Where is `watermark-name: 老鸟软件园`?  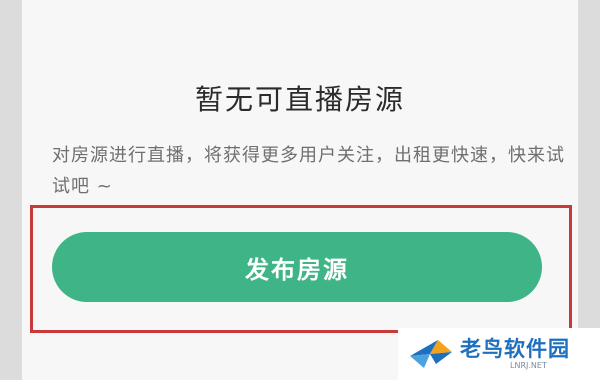 watermark-name: 老鸟软件园 is located at coordinates (515, 349).